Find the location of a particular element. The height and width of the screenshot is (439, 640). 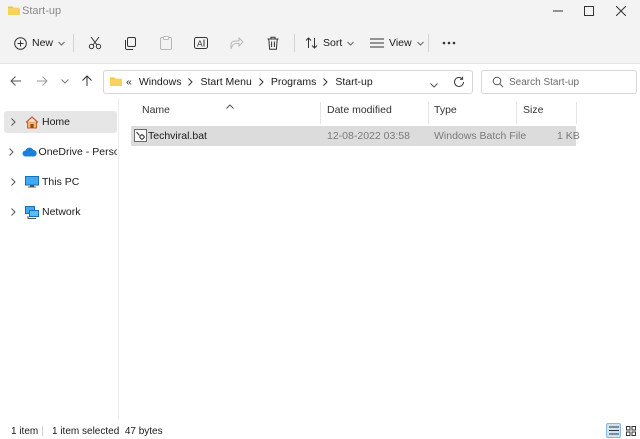

tiles-view-icon is located at coordinates (630, 430).